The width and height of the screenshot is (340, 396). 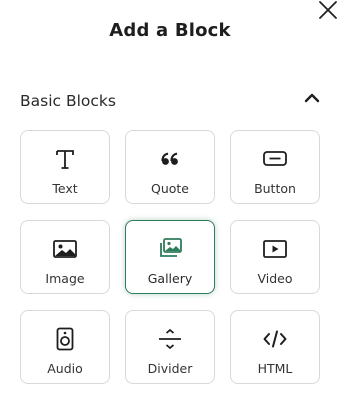 I want to click on block-tile-text: Text, so click(x=65, y=167).